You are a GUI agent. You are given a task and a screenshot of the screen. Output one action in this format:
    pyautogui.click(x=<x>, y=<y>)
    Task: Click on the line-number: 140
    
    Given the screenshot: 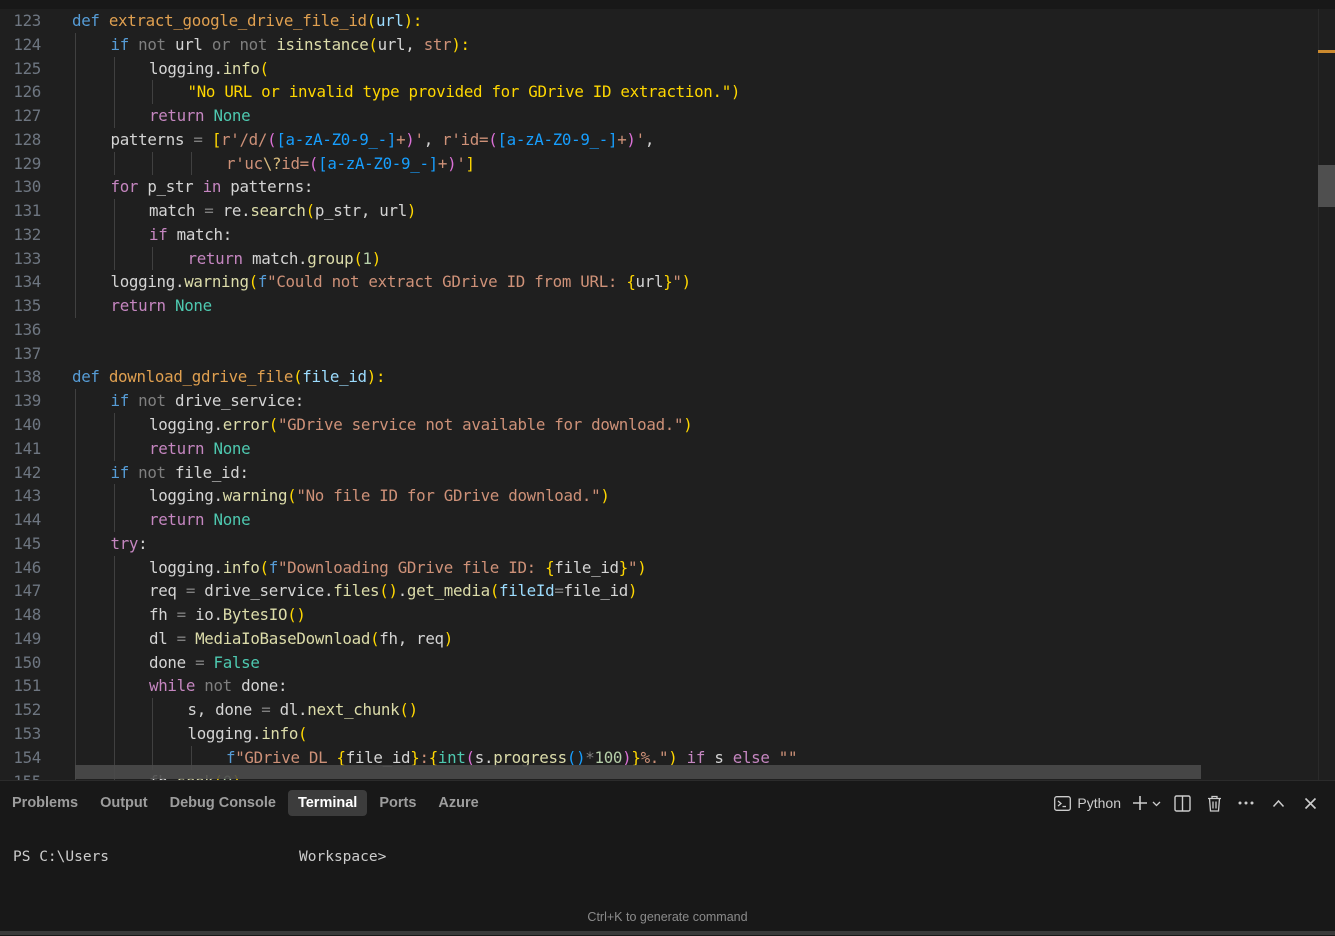 What is the action you would take?
    pyautogui.click(x=27, y=425)
    